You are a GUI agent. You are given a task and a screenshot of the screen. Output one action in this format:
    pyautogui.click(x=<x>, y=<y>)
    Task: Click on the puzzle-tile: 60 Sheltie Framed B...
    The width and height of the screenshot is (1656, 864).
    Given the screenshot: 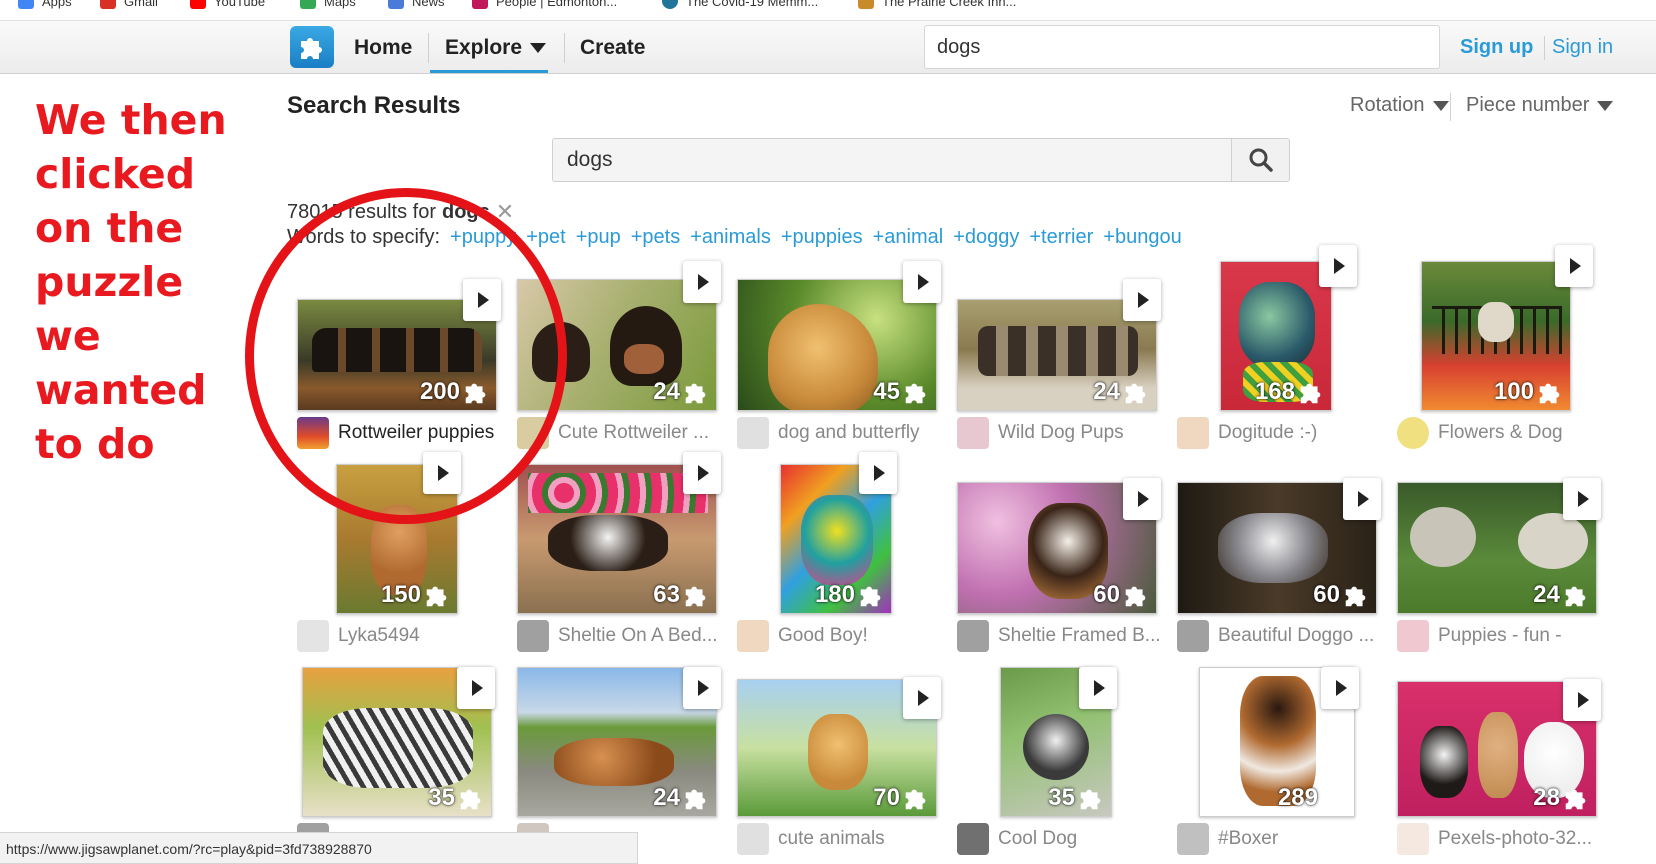 What is the action you would take?
    pyautogui.click(x=1062, y=555)
    